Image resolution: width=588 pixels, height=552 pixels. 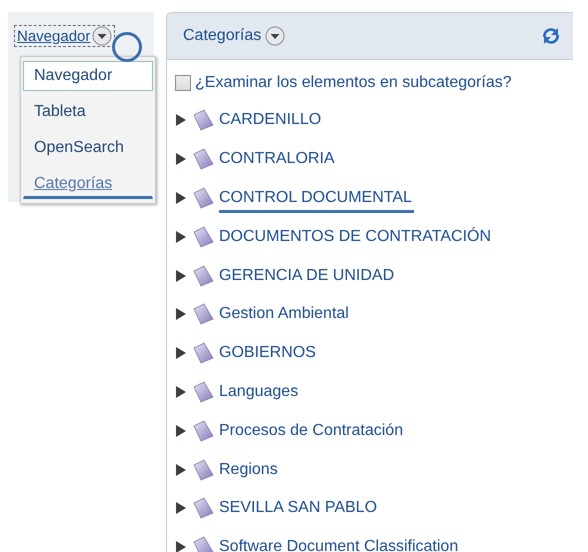 What do you see at coordinates (355, 237) in the screenshot?
I see `category-link: DOCUMENTOS DE CONTRATACIÓN` at bounding box center [355, 237].